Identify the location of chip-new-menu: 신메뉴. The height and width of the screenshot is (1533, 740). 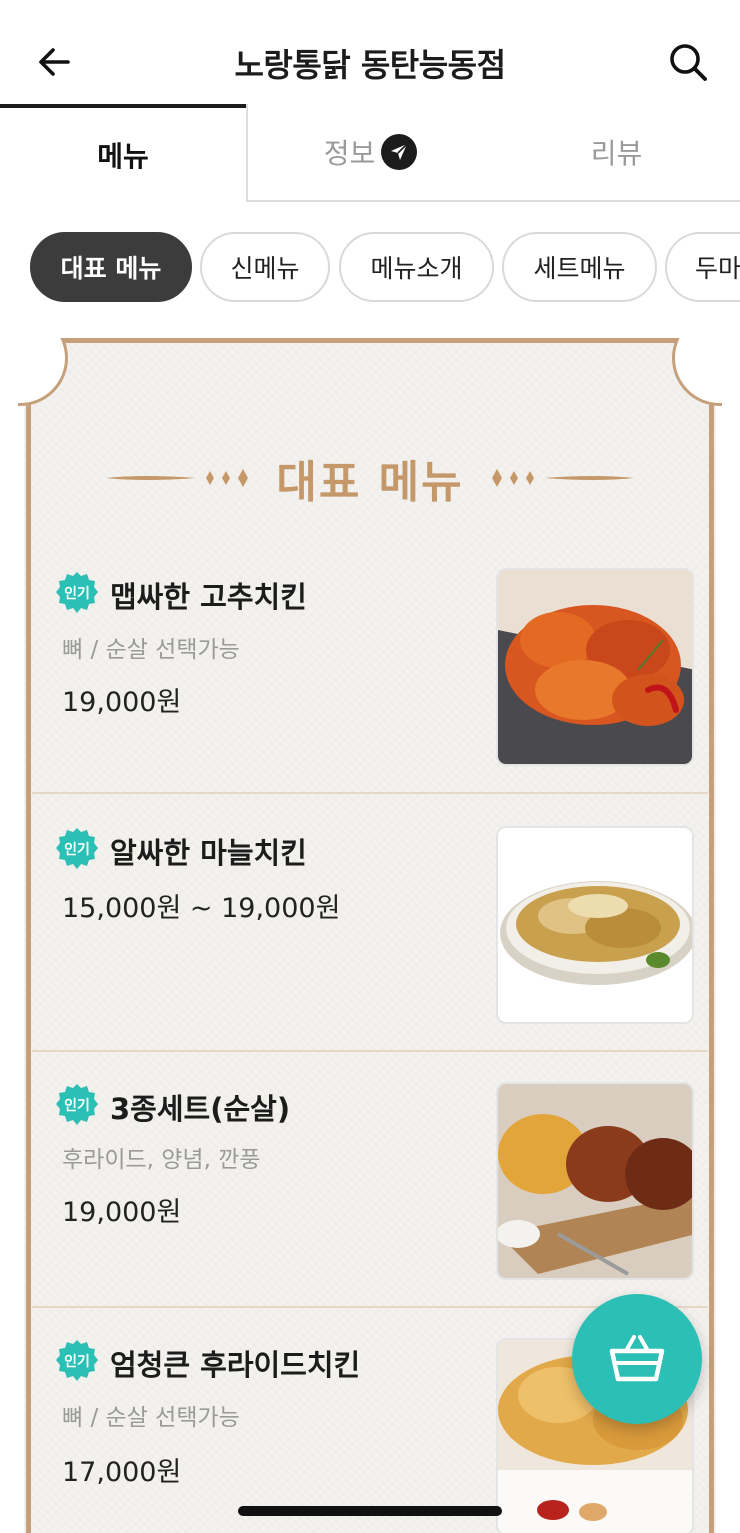
(265, 267).